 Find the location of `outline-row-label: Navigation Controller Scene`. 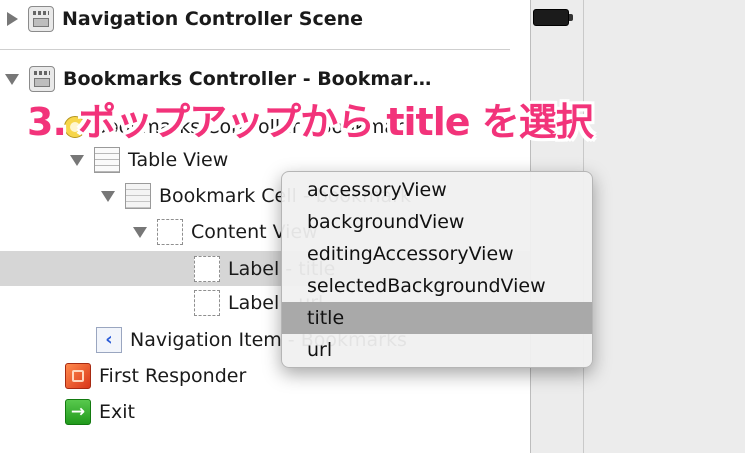

outline-row-label: Navigation Controller Scene is located at coordinates (213, 19).